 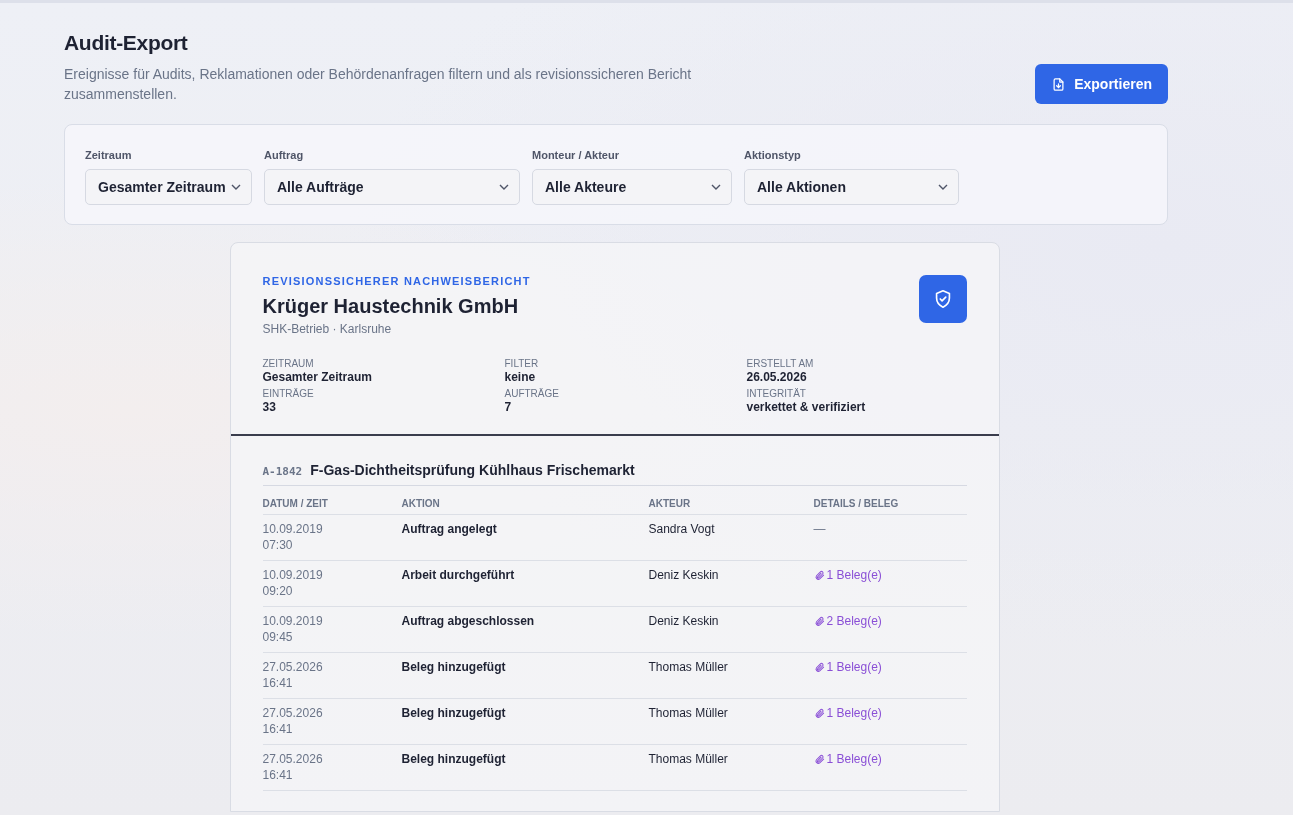 What do you see at coordinates (391, 306) in the screenshot?
I see `company-name: Krüger Haustechnik GmbH` at bounding box center [391, 306].